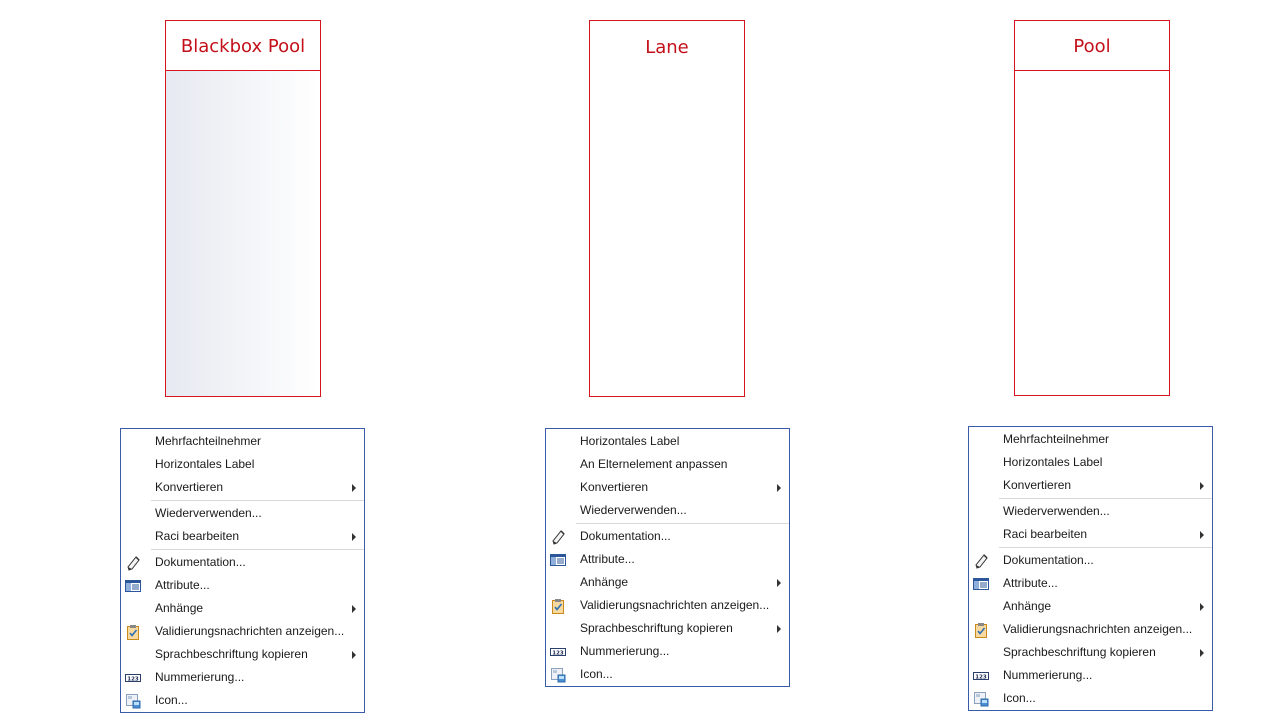  I want to click on blackbox-pool-title: Blackbox Pool, so click(243, 46).